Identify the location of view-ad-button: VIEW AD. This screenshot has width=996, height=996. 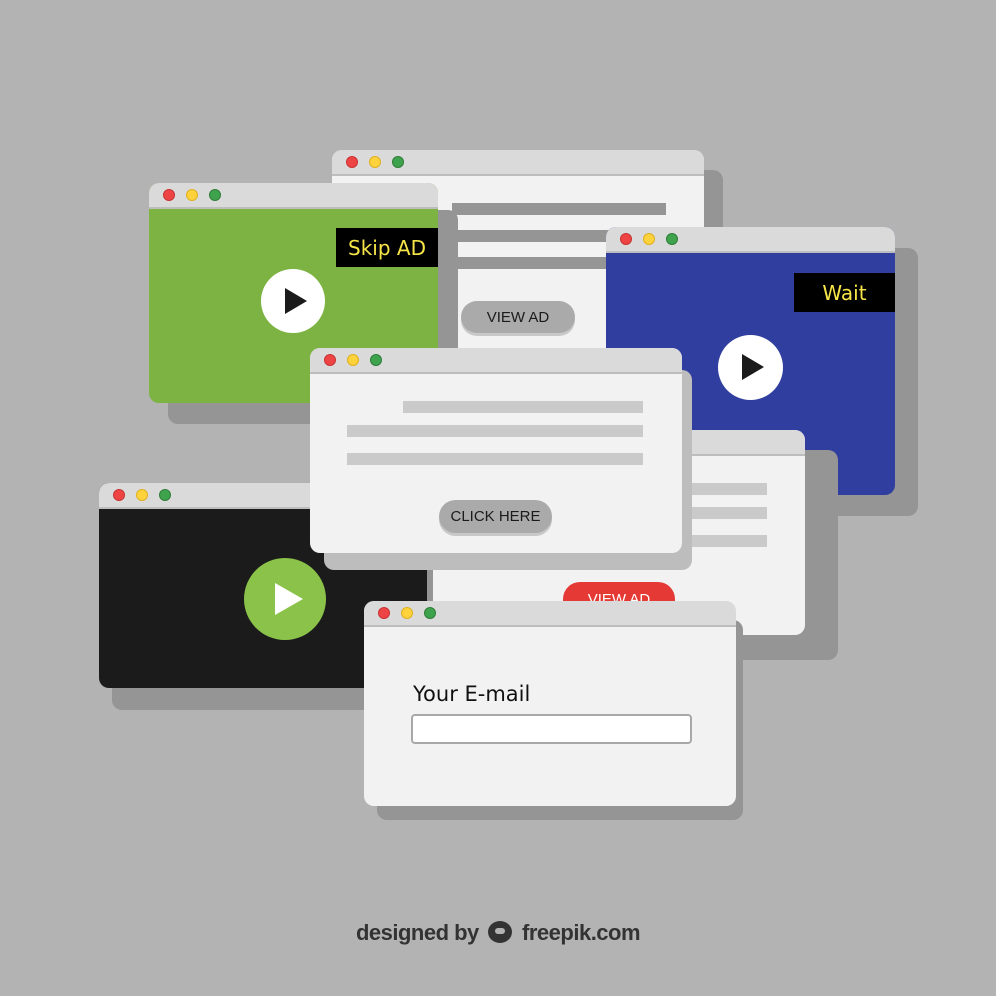
(518, 317).